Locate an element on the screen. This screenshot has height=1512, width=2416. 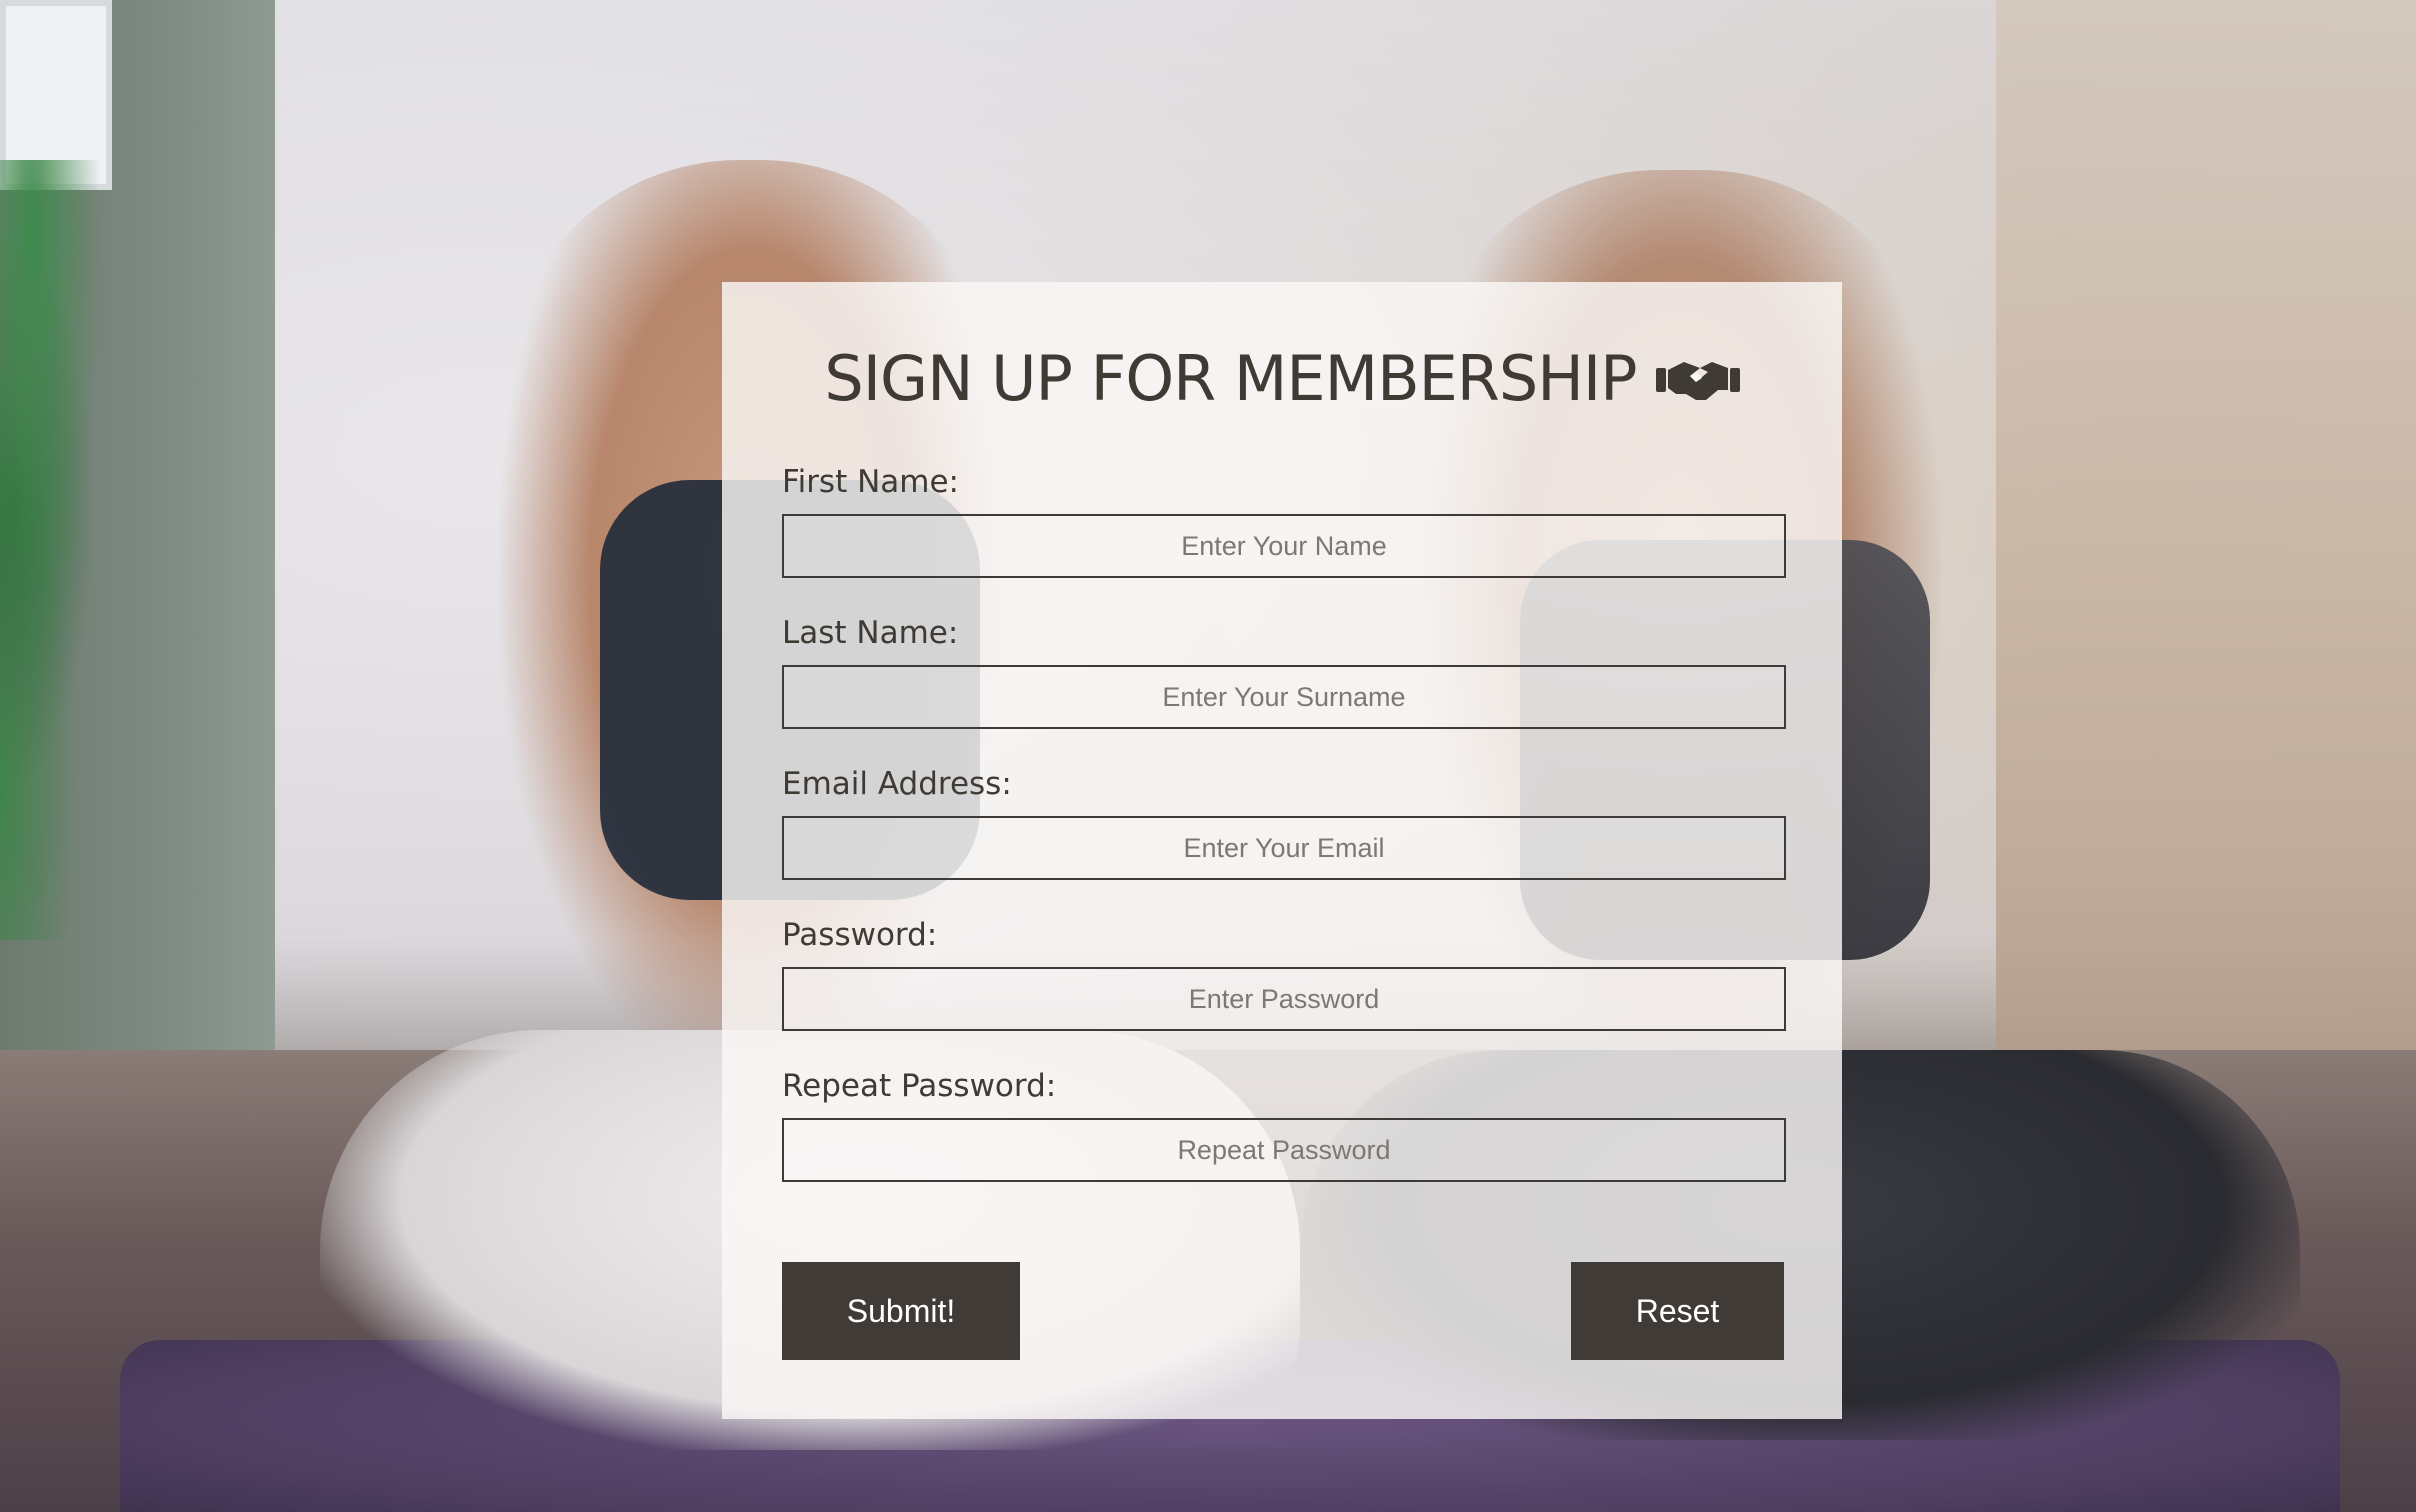
password-label: Password: is located at coordinates (860, 935).